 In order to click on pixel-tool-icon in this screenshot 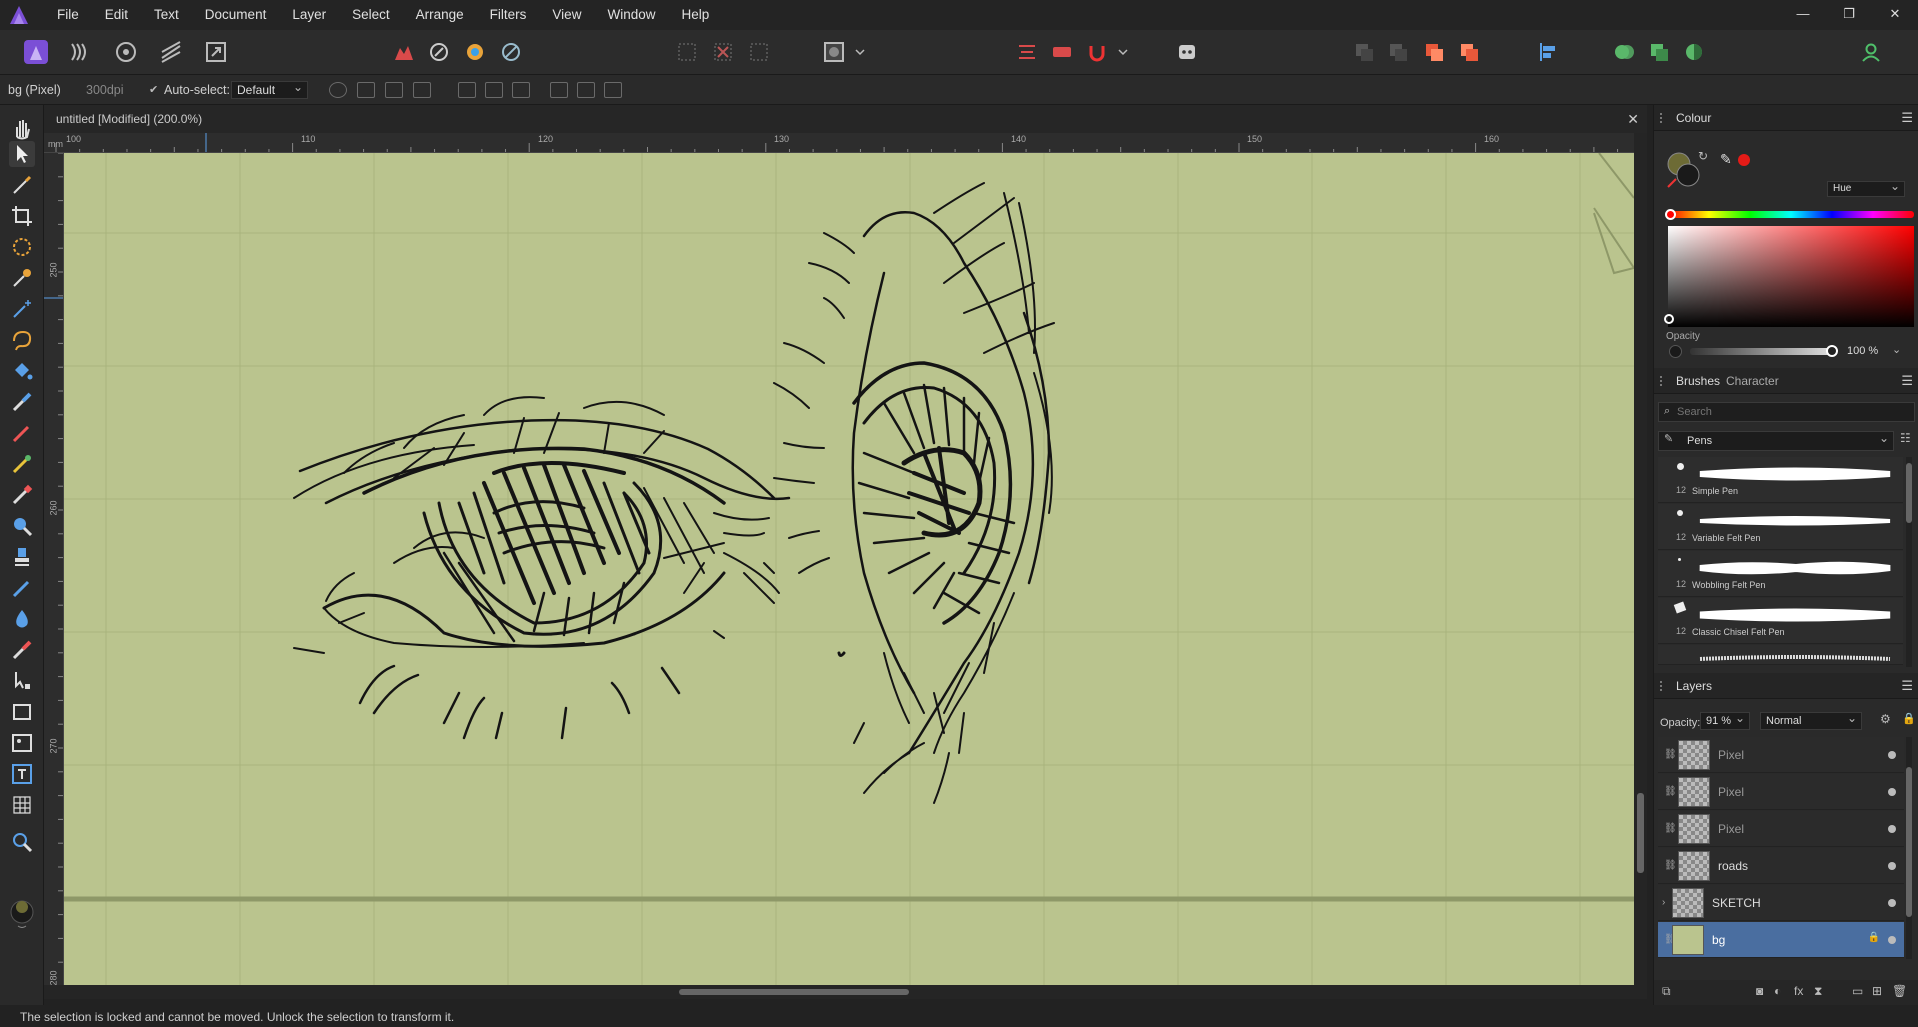, I will do `click(22, 433)`.